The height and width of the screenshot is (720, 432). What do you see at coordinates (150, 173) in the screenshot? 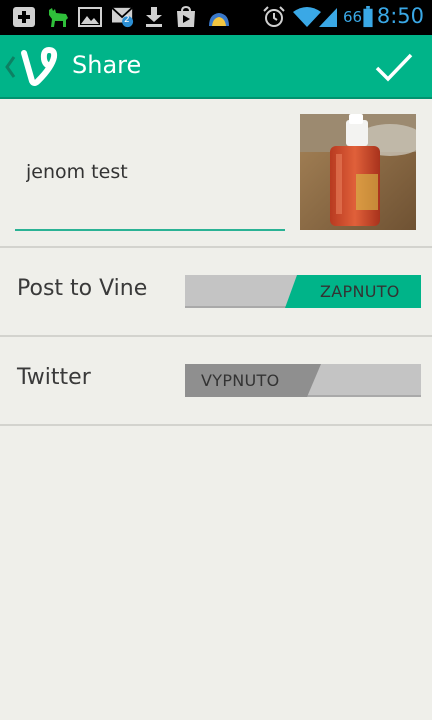
I see `caption-input` at bounding box center [150, 173].